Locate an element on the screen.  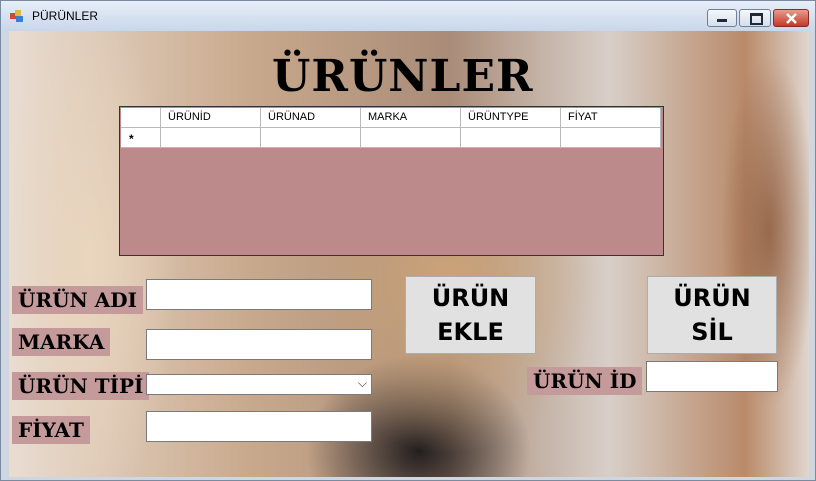
urun-adi-input is located at coordinates (259, 294).